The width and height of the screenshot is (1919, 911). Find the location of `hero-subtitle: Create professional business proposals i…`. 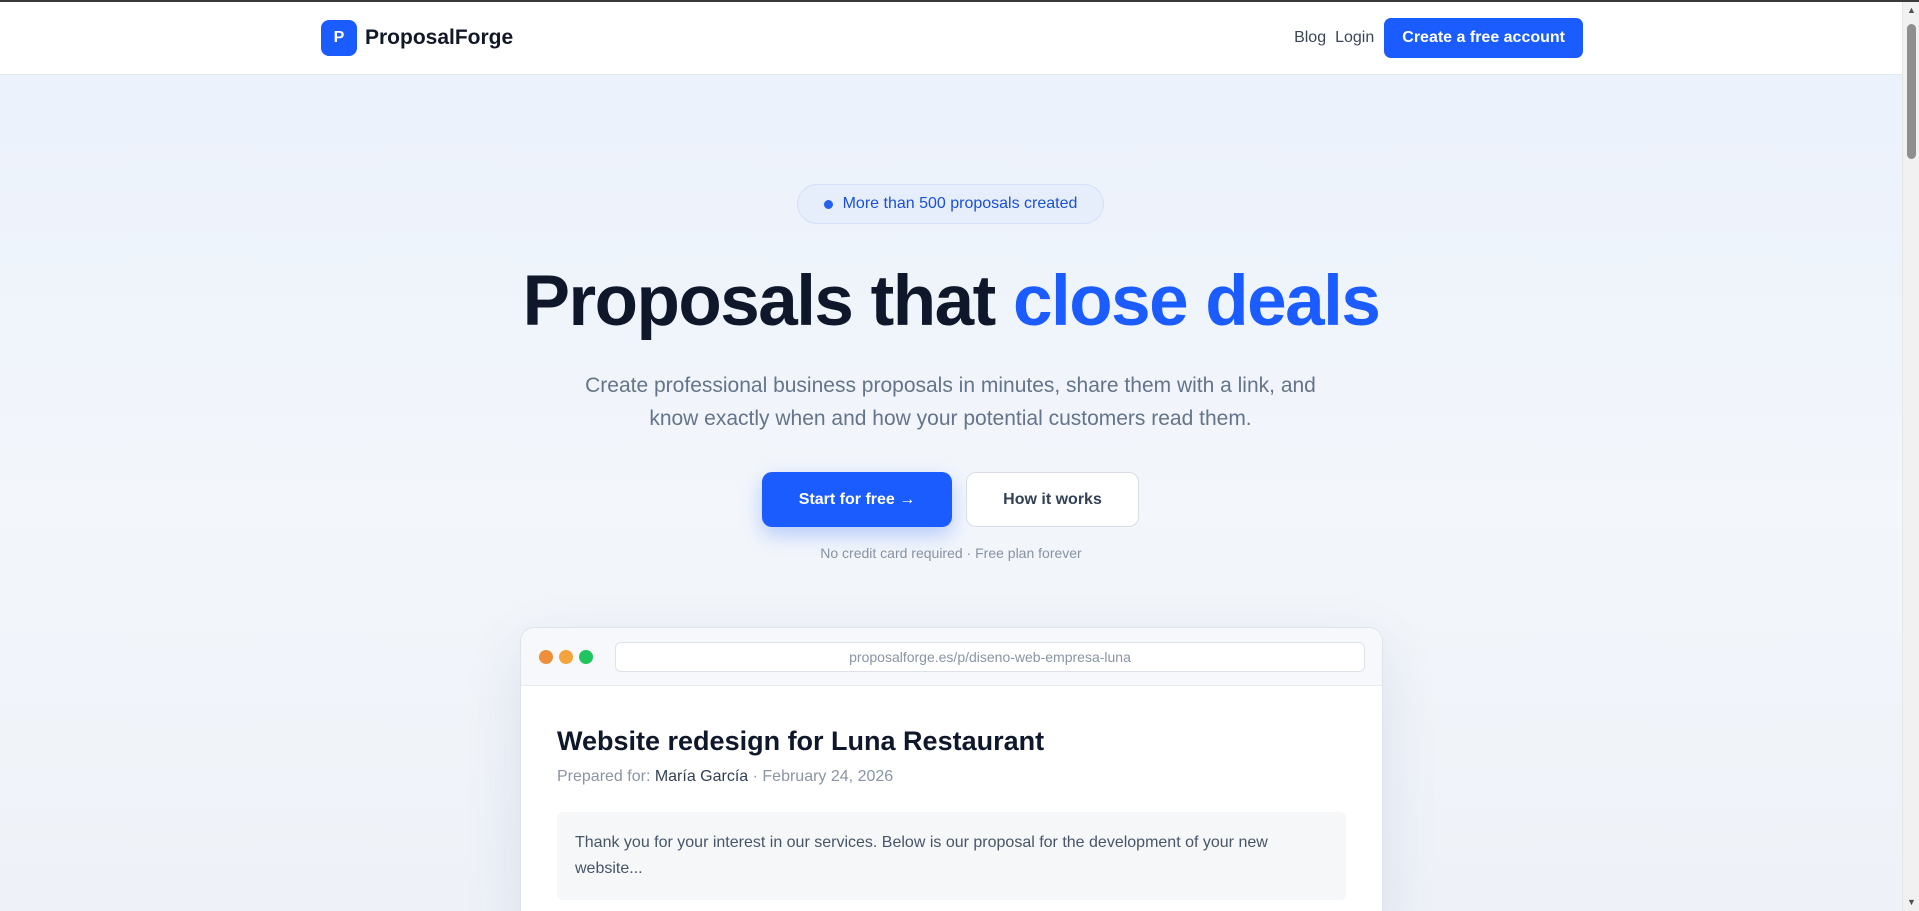

hero-subtitle: Create professional business proposals i… is located at coordinates (950, 402).